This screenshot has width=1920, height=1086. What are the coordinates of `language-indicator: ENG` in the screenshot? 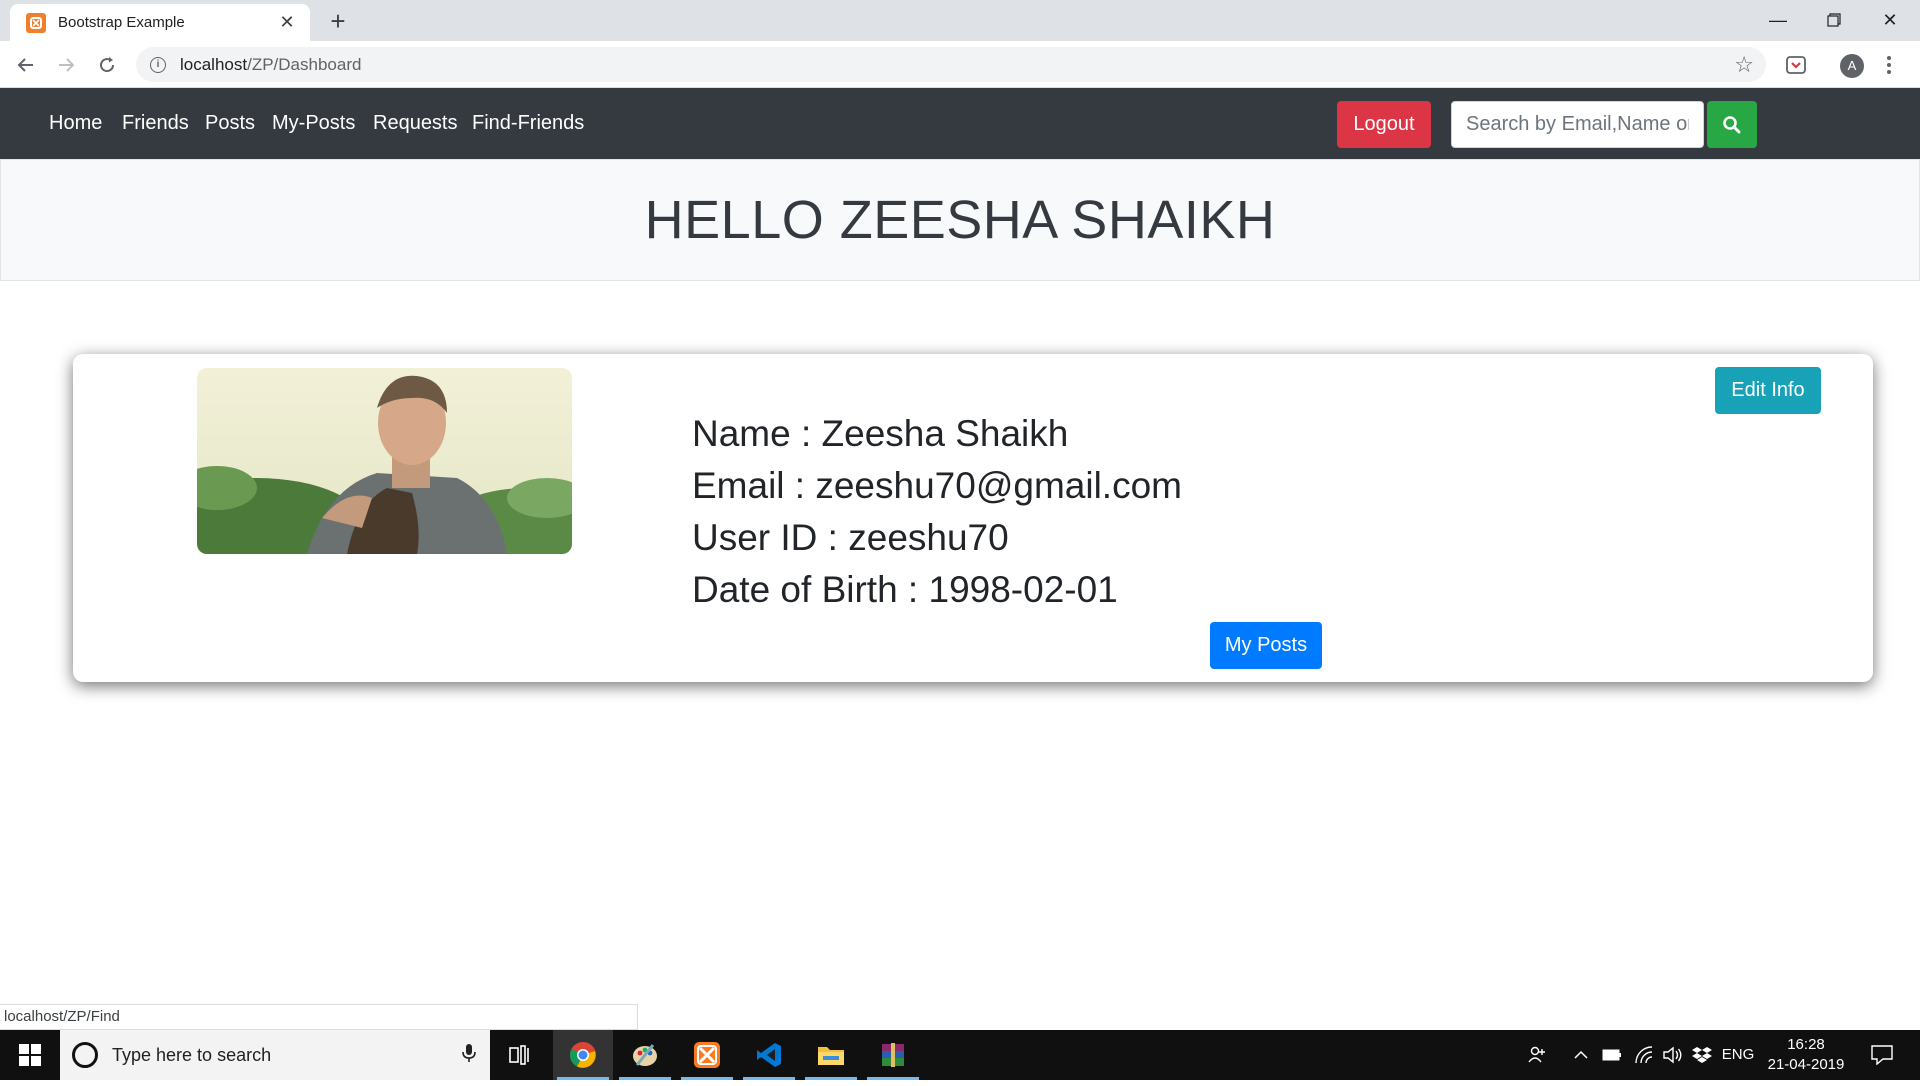 It's located at (1738, 1055).